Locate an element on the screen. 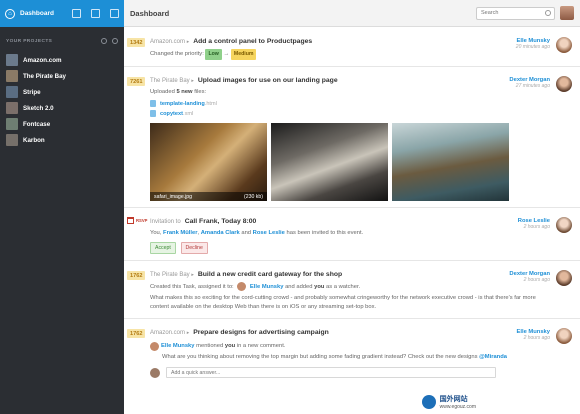  search-input is located at coordinates (515, 13).